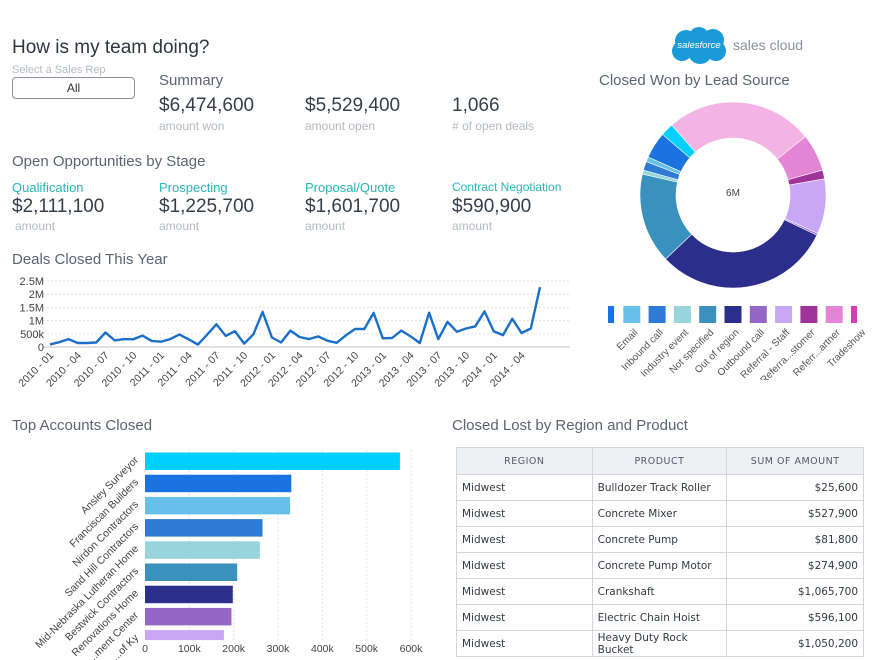 The width and height of the screenshot is (880, 660). I want to click on sales-rep-select-label: Select a Sales Rep, so click(59, 70).